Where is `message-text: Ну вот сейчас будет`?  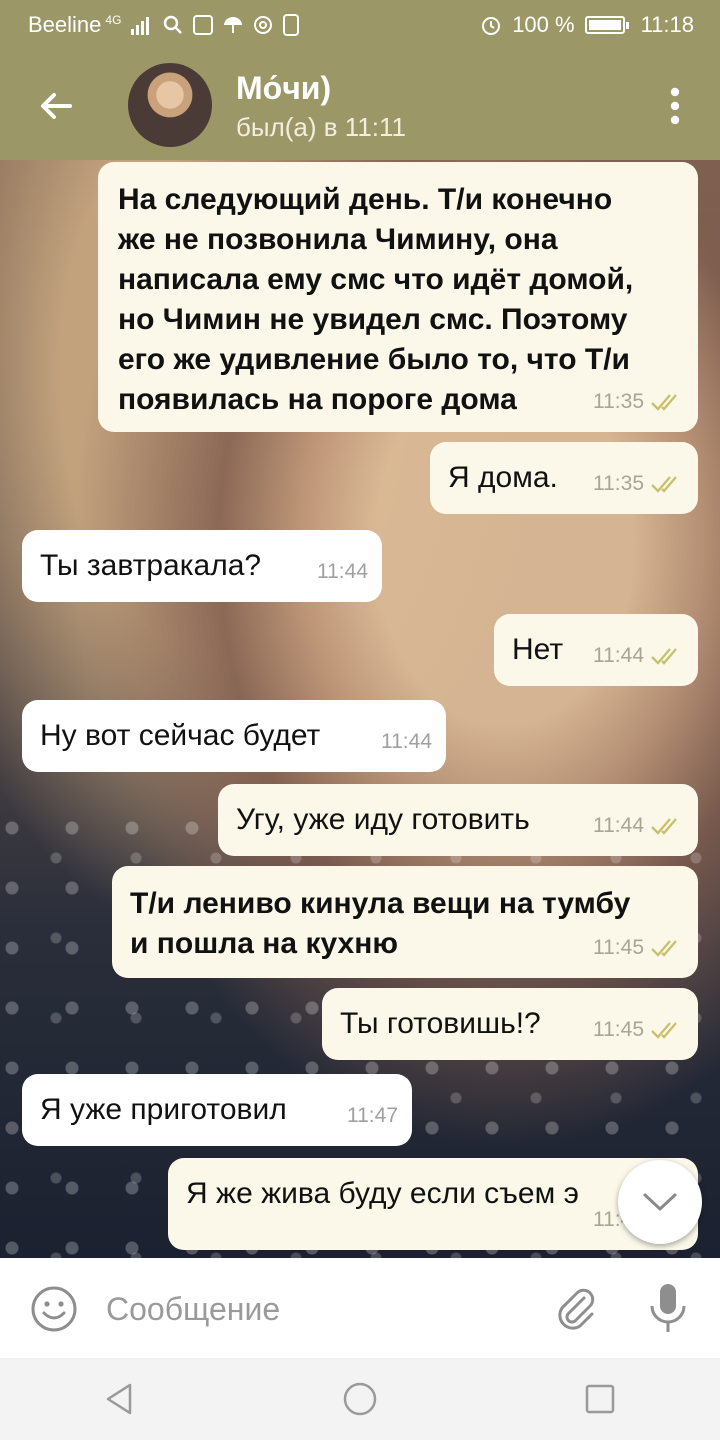 message-text: Ну вот сейчас будет is located at coordinates (180, 735).